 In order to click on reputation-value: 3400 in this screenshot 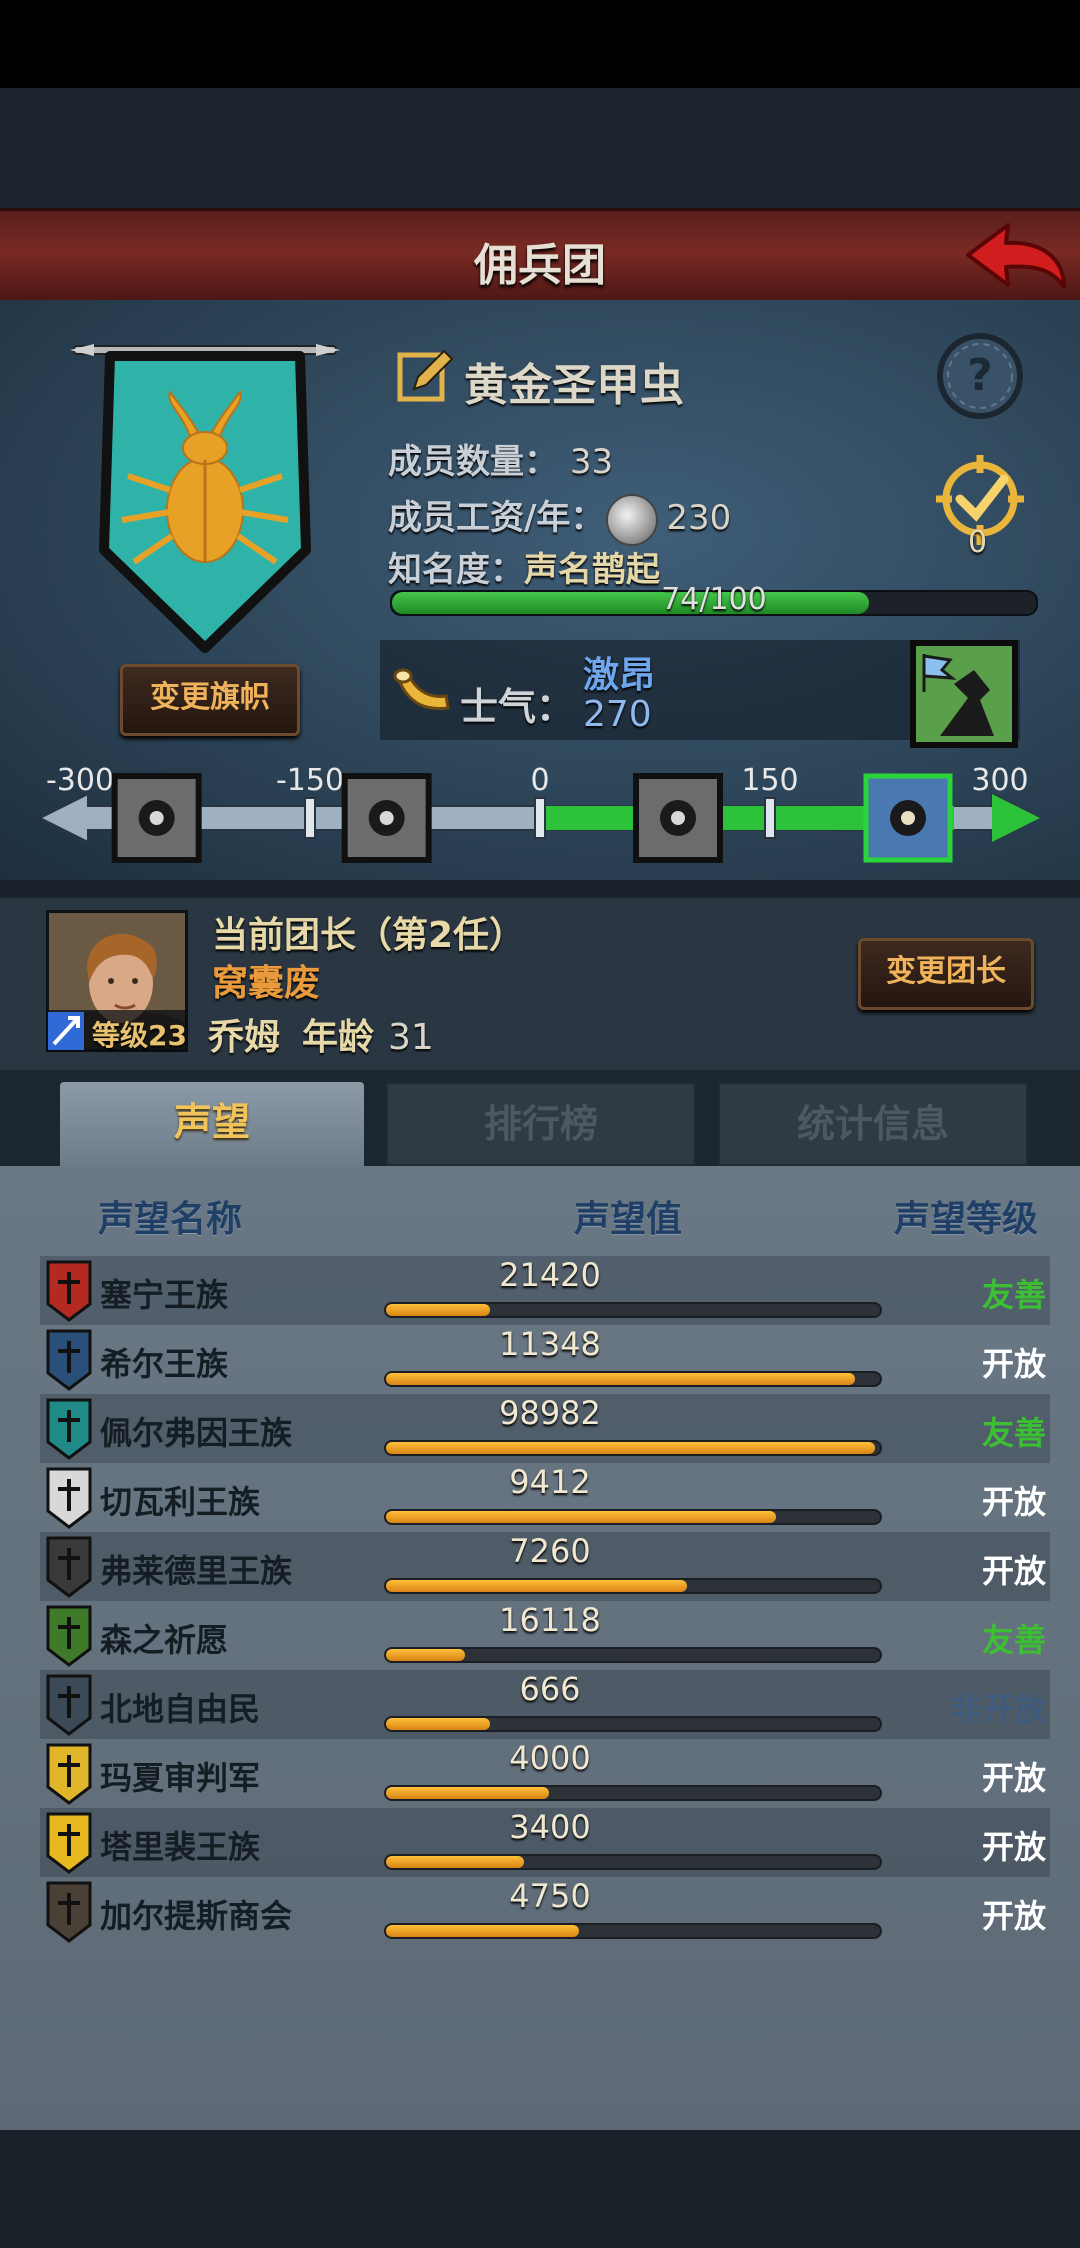, I will do `click(550, 1827)`.